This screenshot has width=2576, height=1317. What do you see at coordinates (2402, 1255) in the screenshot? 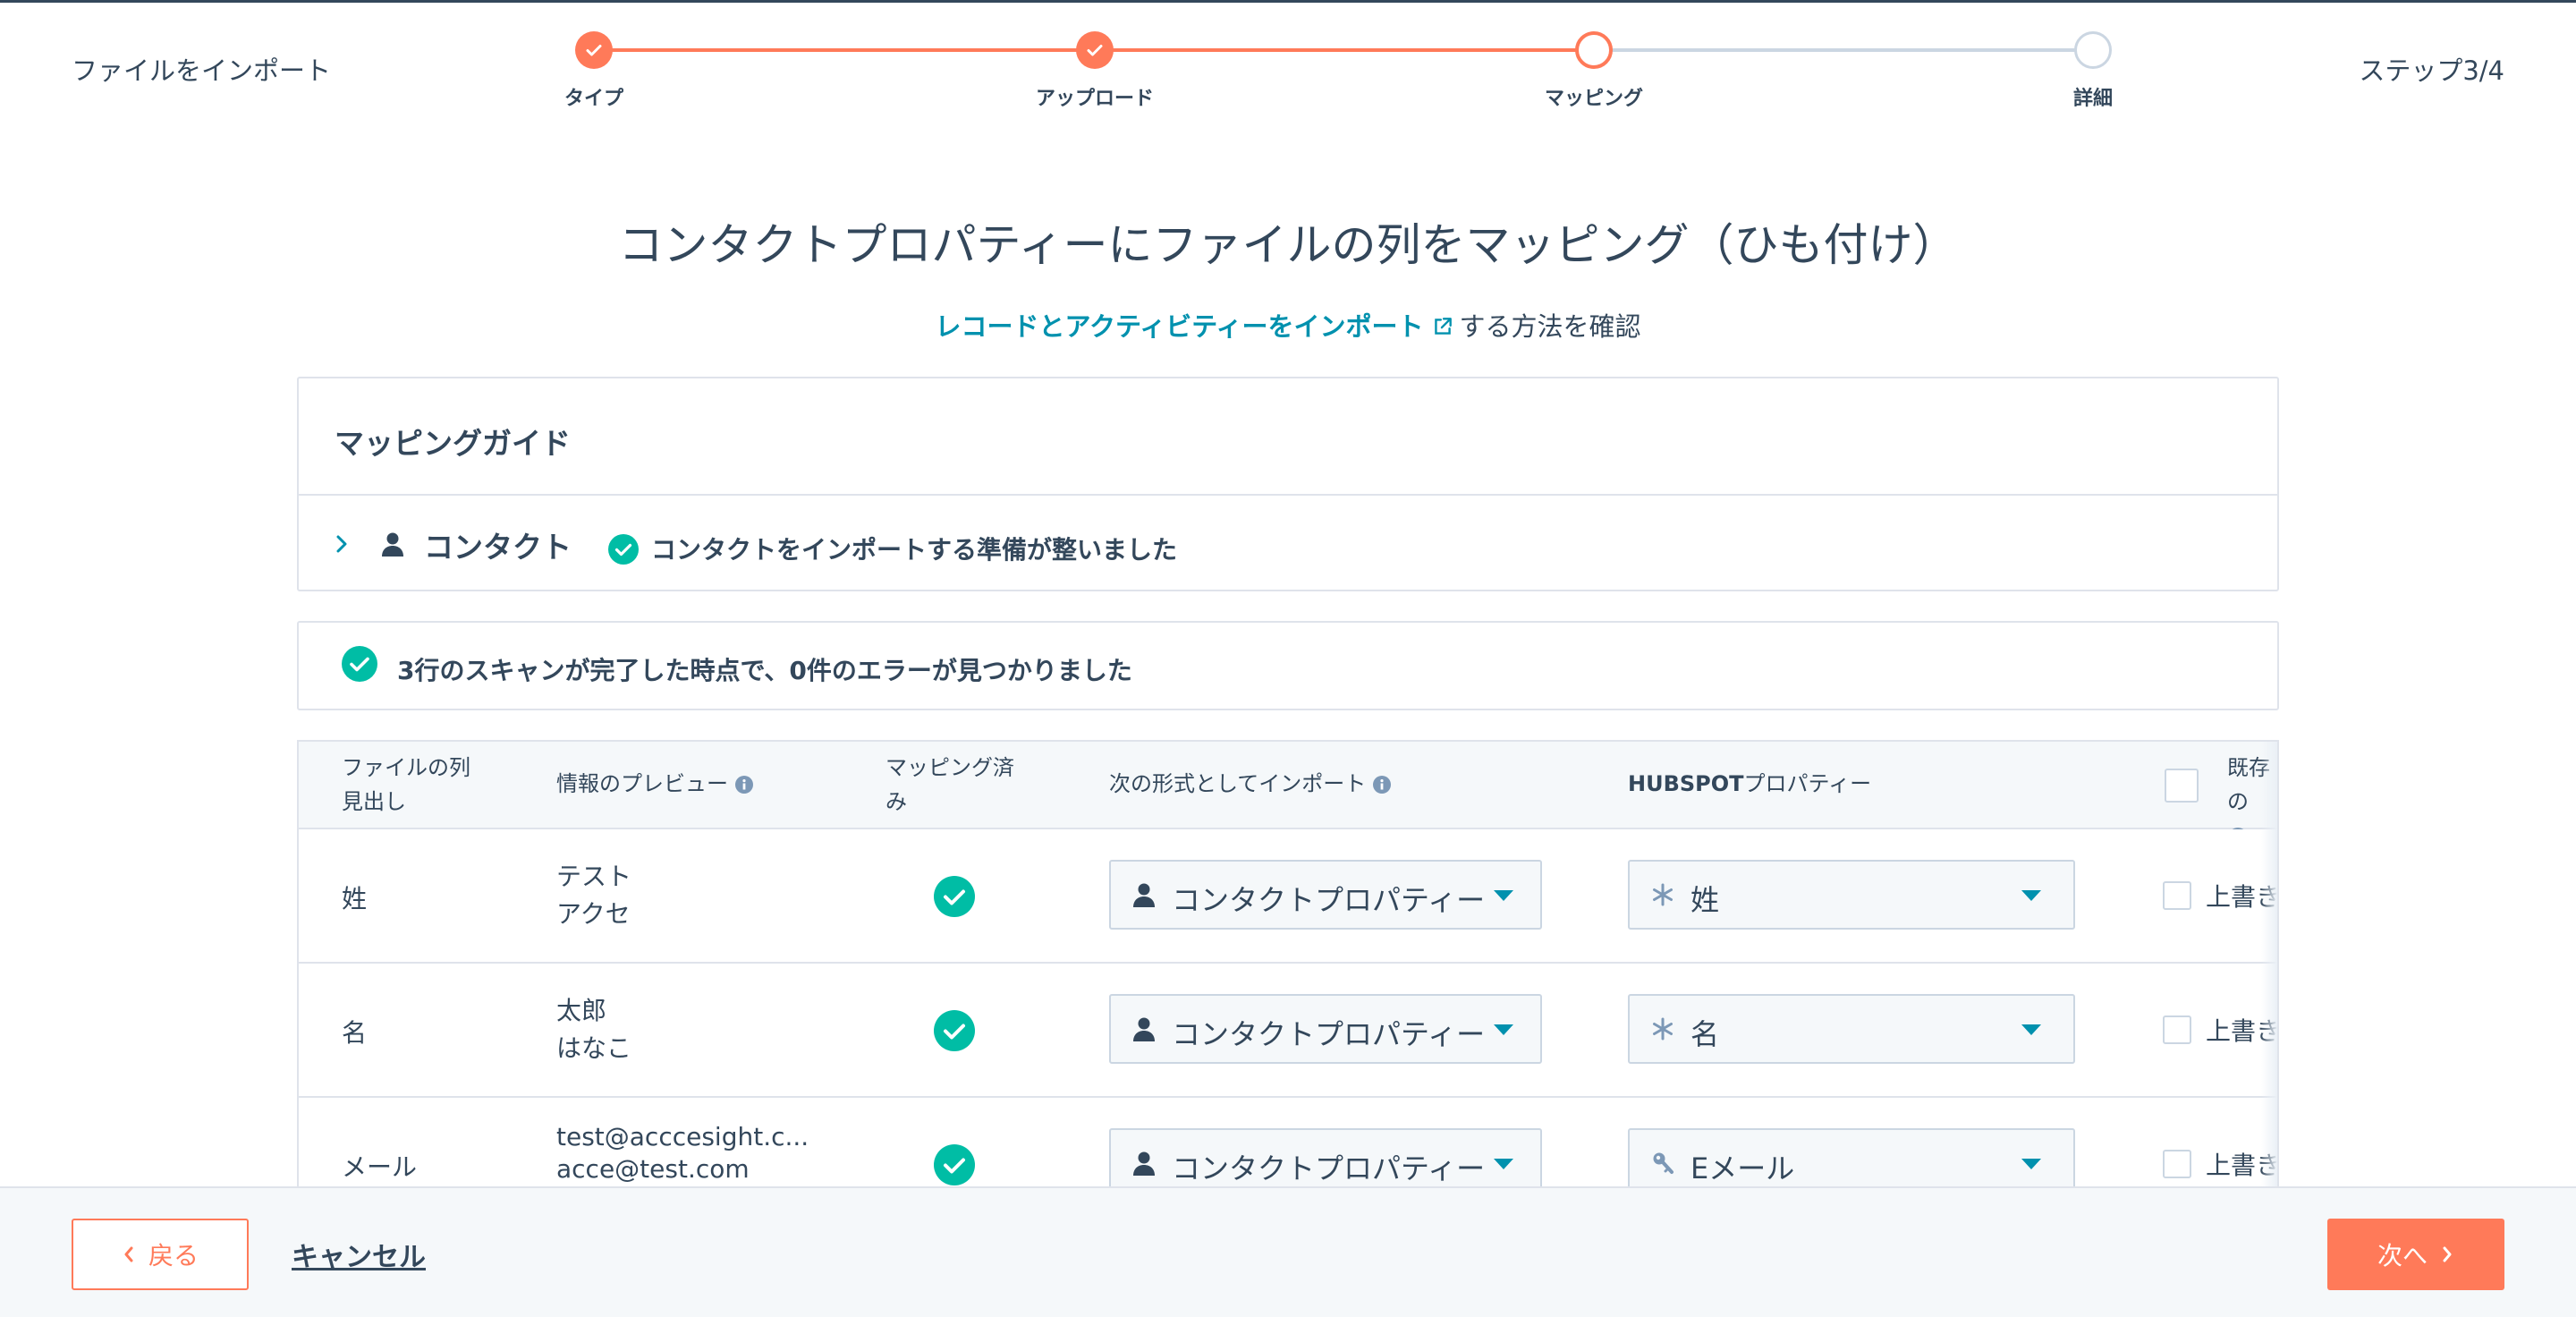
I see `next-label: 次へ` at bounding box center [2402, 1255].